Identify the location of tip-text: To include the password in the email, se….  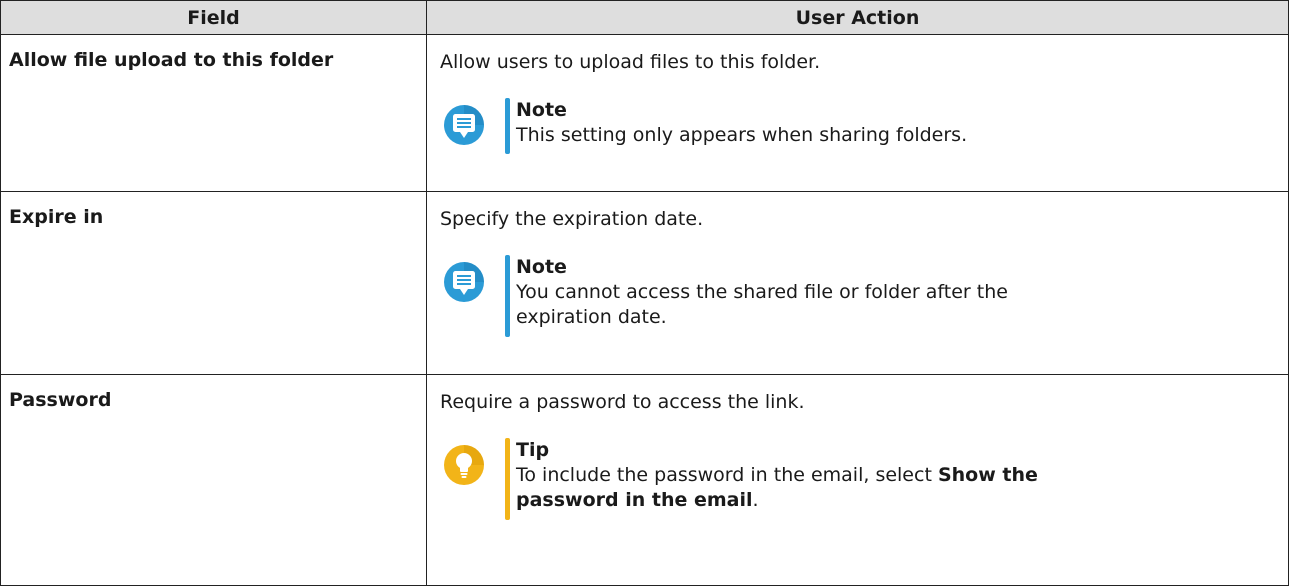
(777, 487).